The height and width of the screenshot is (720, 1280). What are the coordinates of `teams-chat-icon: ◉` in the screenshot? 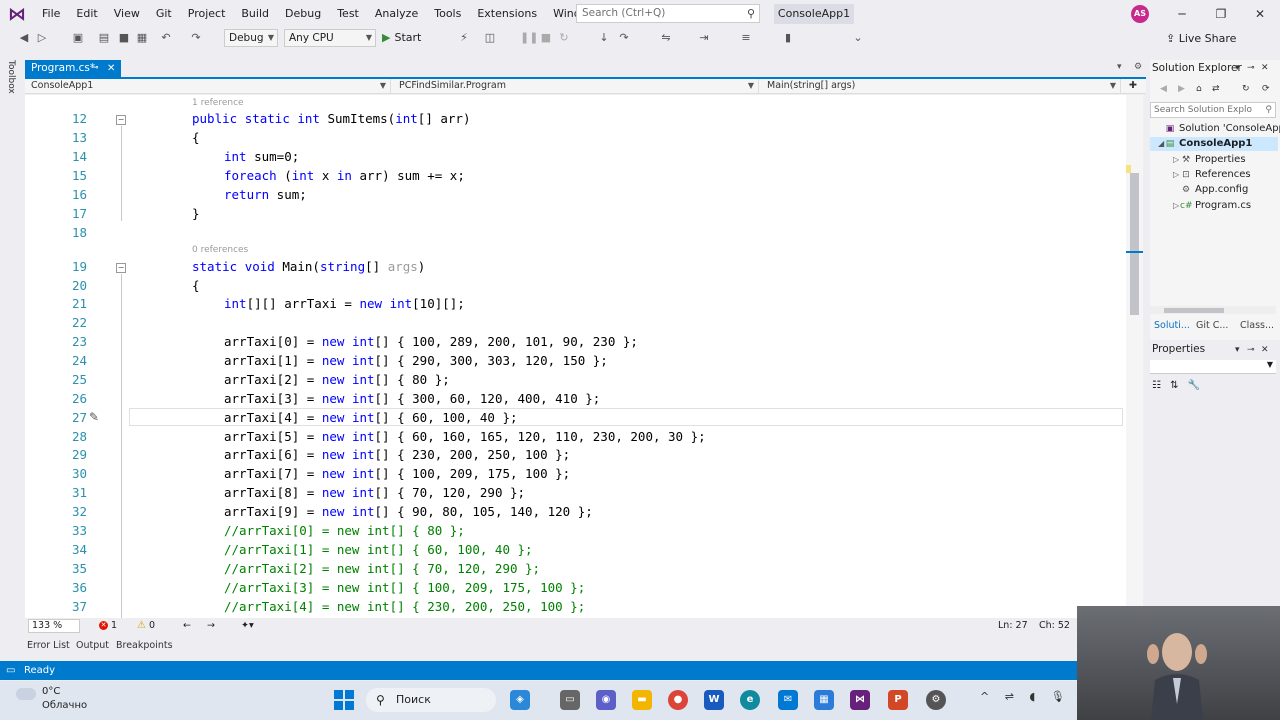 It's located at (606, 700).